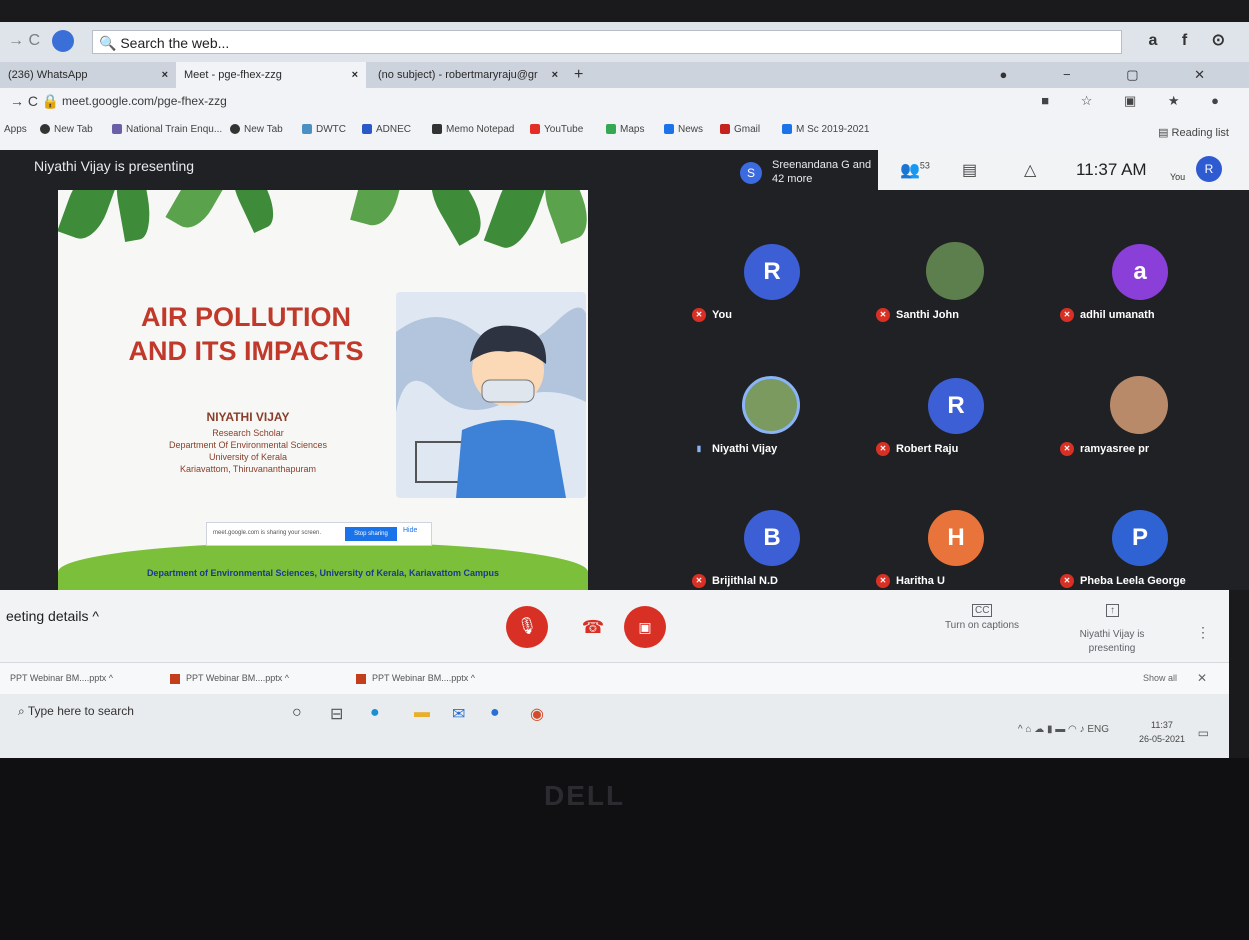 The image size is (1249, 940). I want to click on window-controls: ● − ▢ ✕, so click(1115, 75).